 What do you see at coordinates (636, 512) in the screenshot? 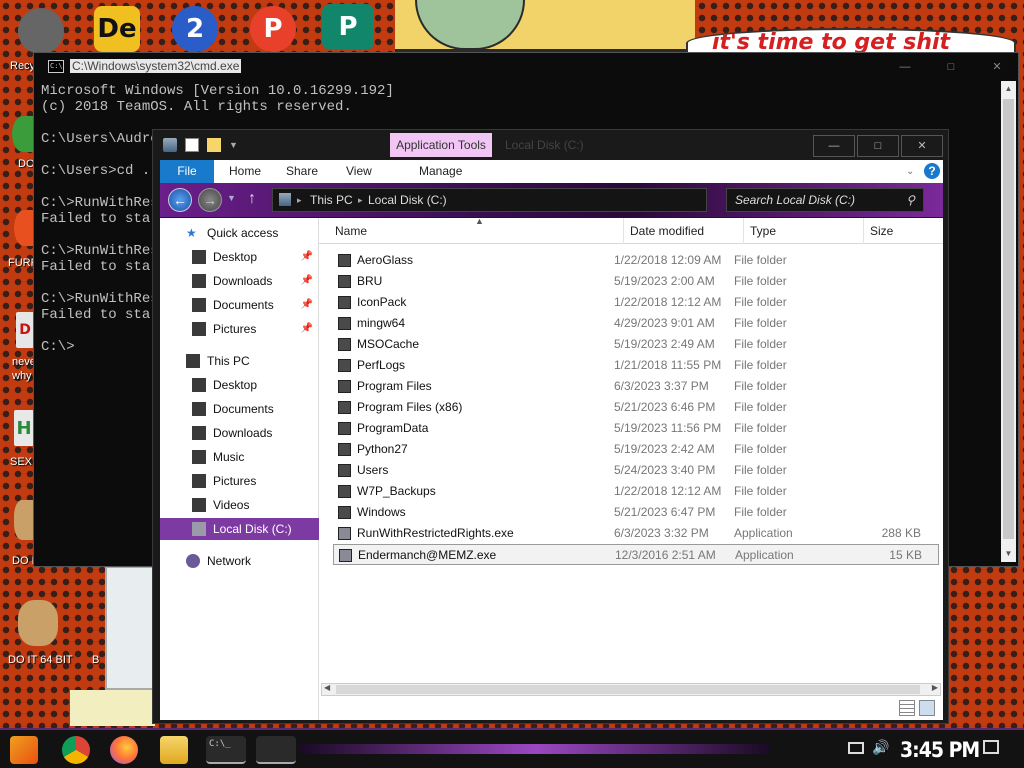
I see `file-row: Windows 5/21/2023 6:47 PM File folder` at bounding box center [636, 512].